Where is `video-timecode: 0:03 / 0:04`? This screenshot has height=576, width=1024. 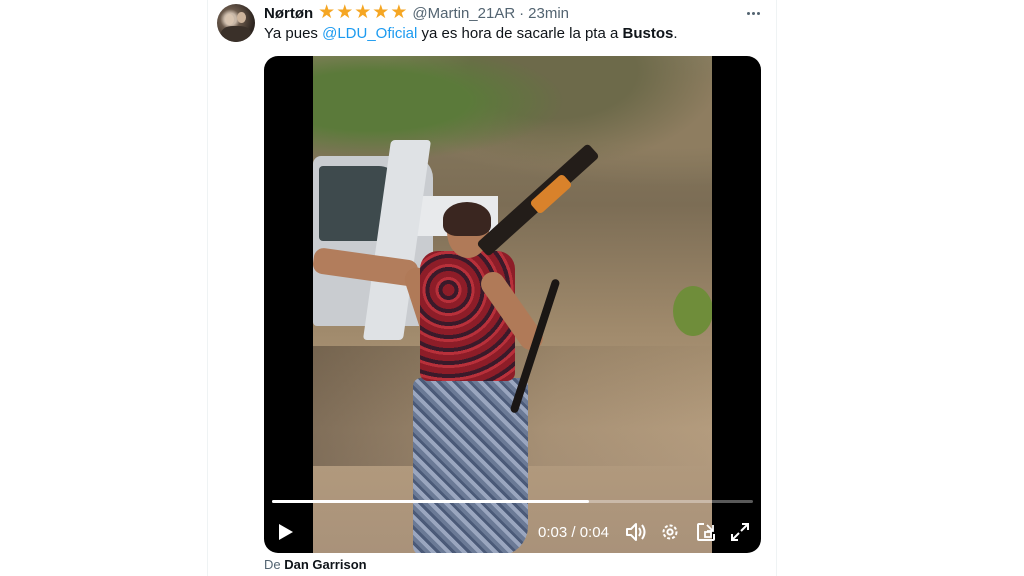
video-timecode: 0:03 / 0:04 is located at coordinates (573, 532).